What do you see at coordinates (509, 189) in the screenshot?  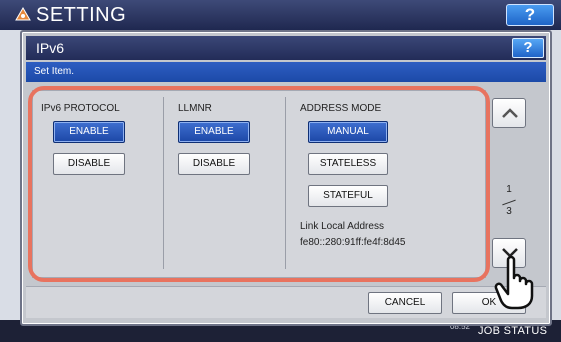 I see `current-page: 1` at bounding box center [509, 189].